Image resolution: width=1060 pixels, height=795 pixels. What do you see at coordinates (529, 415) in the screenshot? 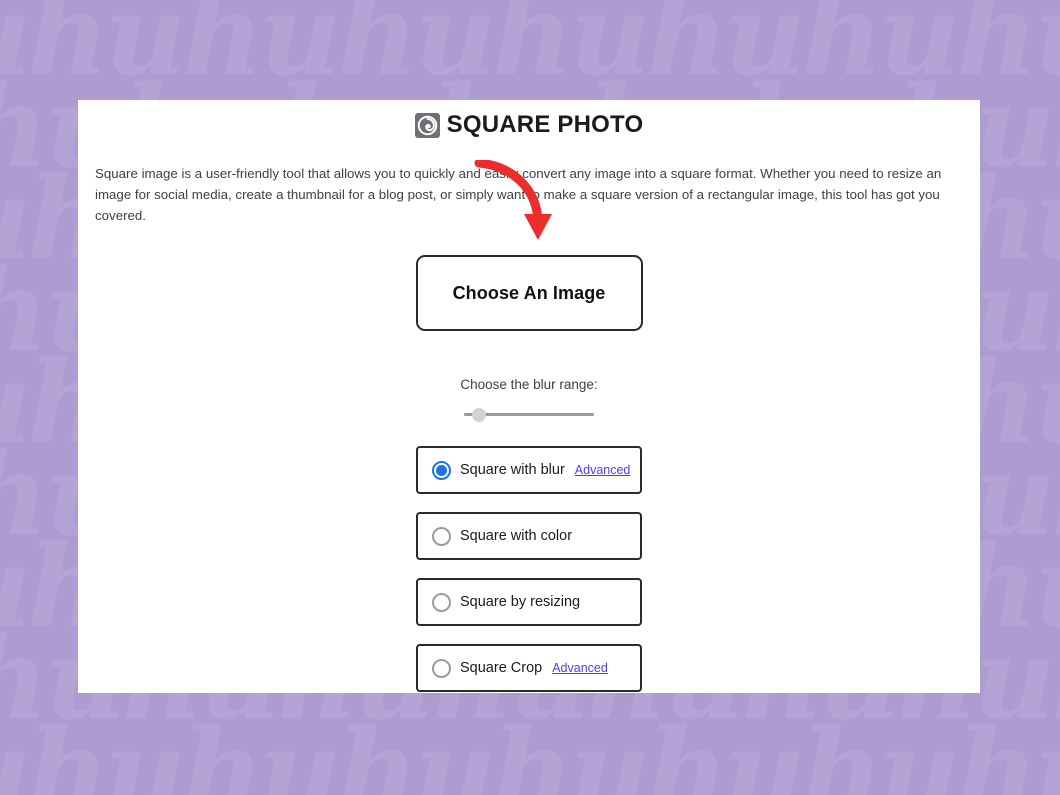
I see `blur-range-slider` at bounding box center [529, 415].